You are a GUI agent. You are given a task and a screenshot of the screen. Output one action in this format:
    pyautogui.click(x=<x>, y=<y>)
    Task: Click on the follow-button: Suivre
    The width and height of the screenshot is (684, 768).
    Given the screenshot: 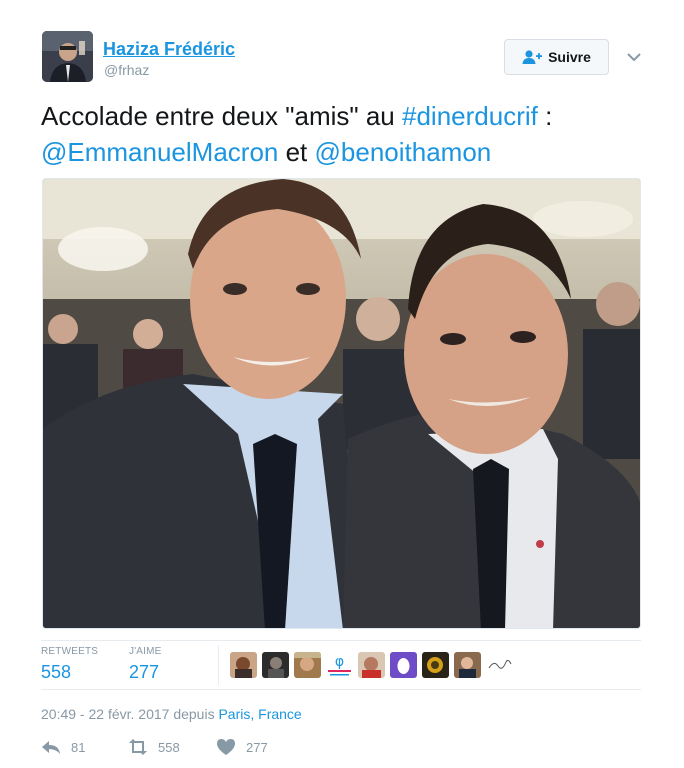 What is the action you would take?
    pyautogui.click(x=556, y=57)
    